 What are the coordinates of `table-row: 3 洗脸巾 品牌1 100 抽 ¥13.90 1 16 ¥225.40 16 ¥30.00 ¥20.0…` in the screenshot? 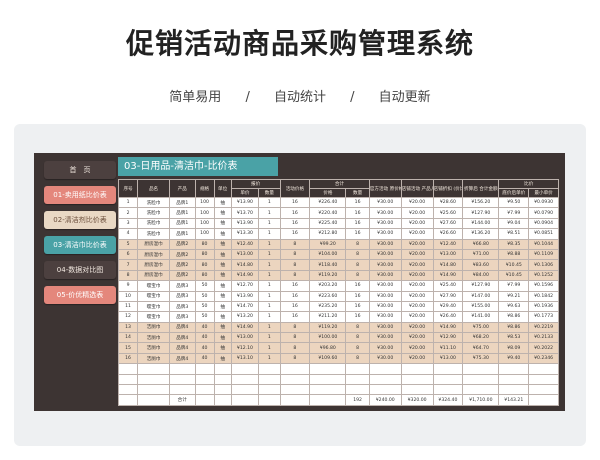 It's located at (338, 223).